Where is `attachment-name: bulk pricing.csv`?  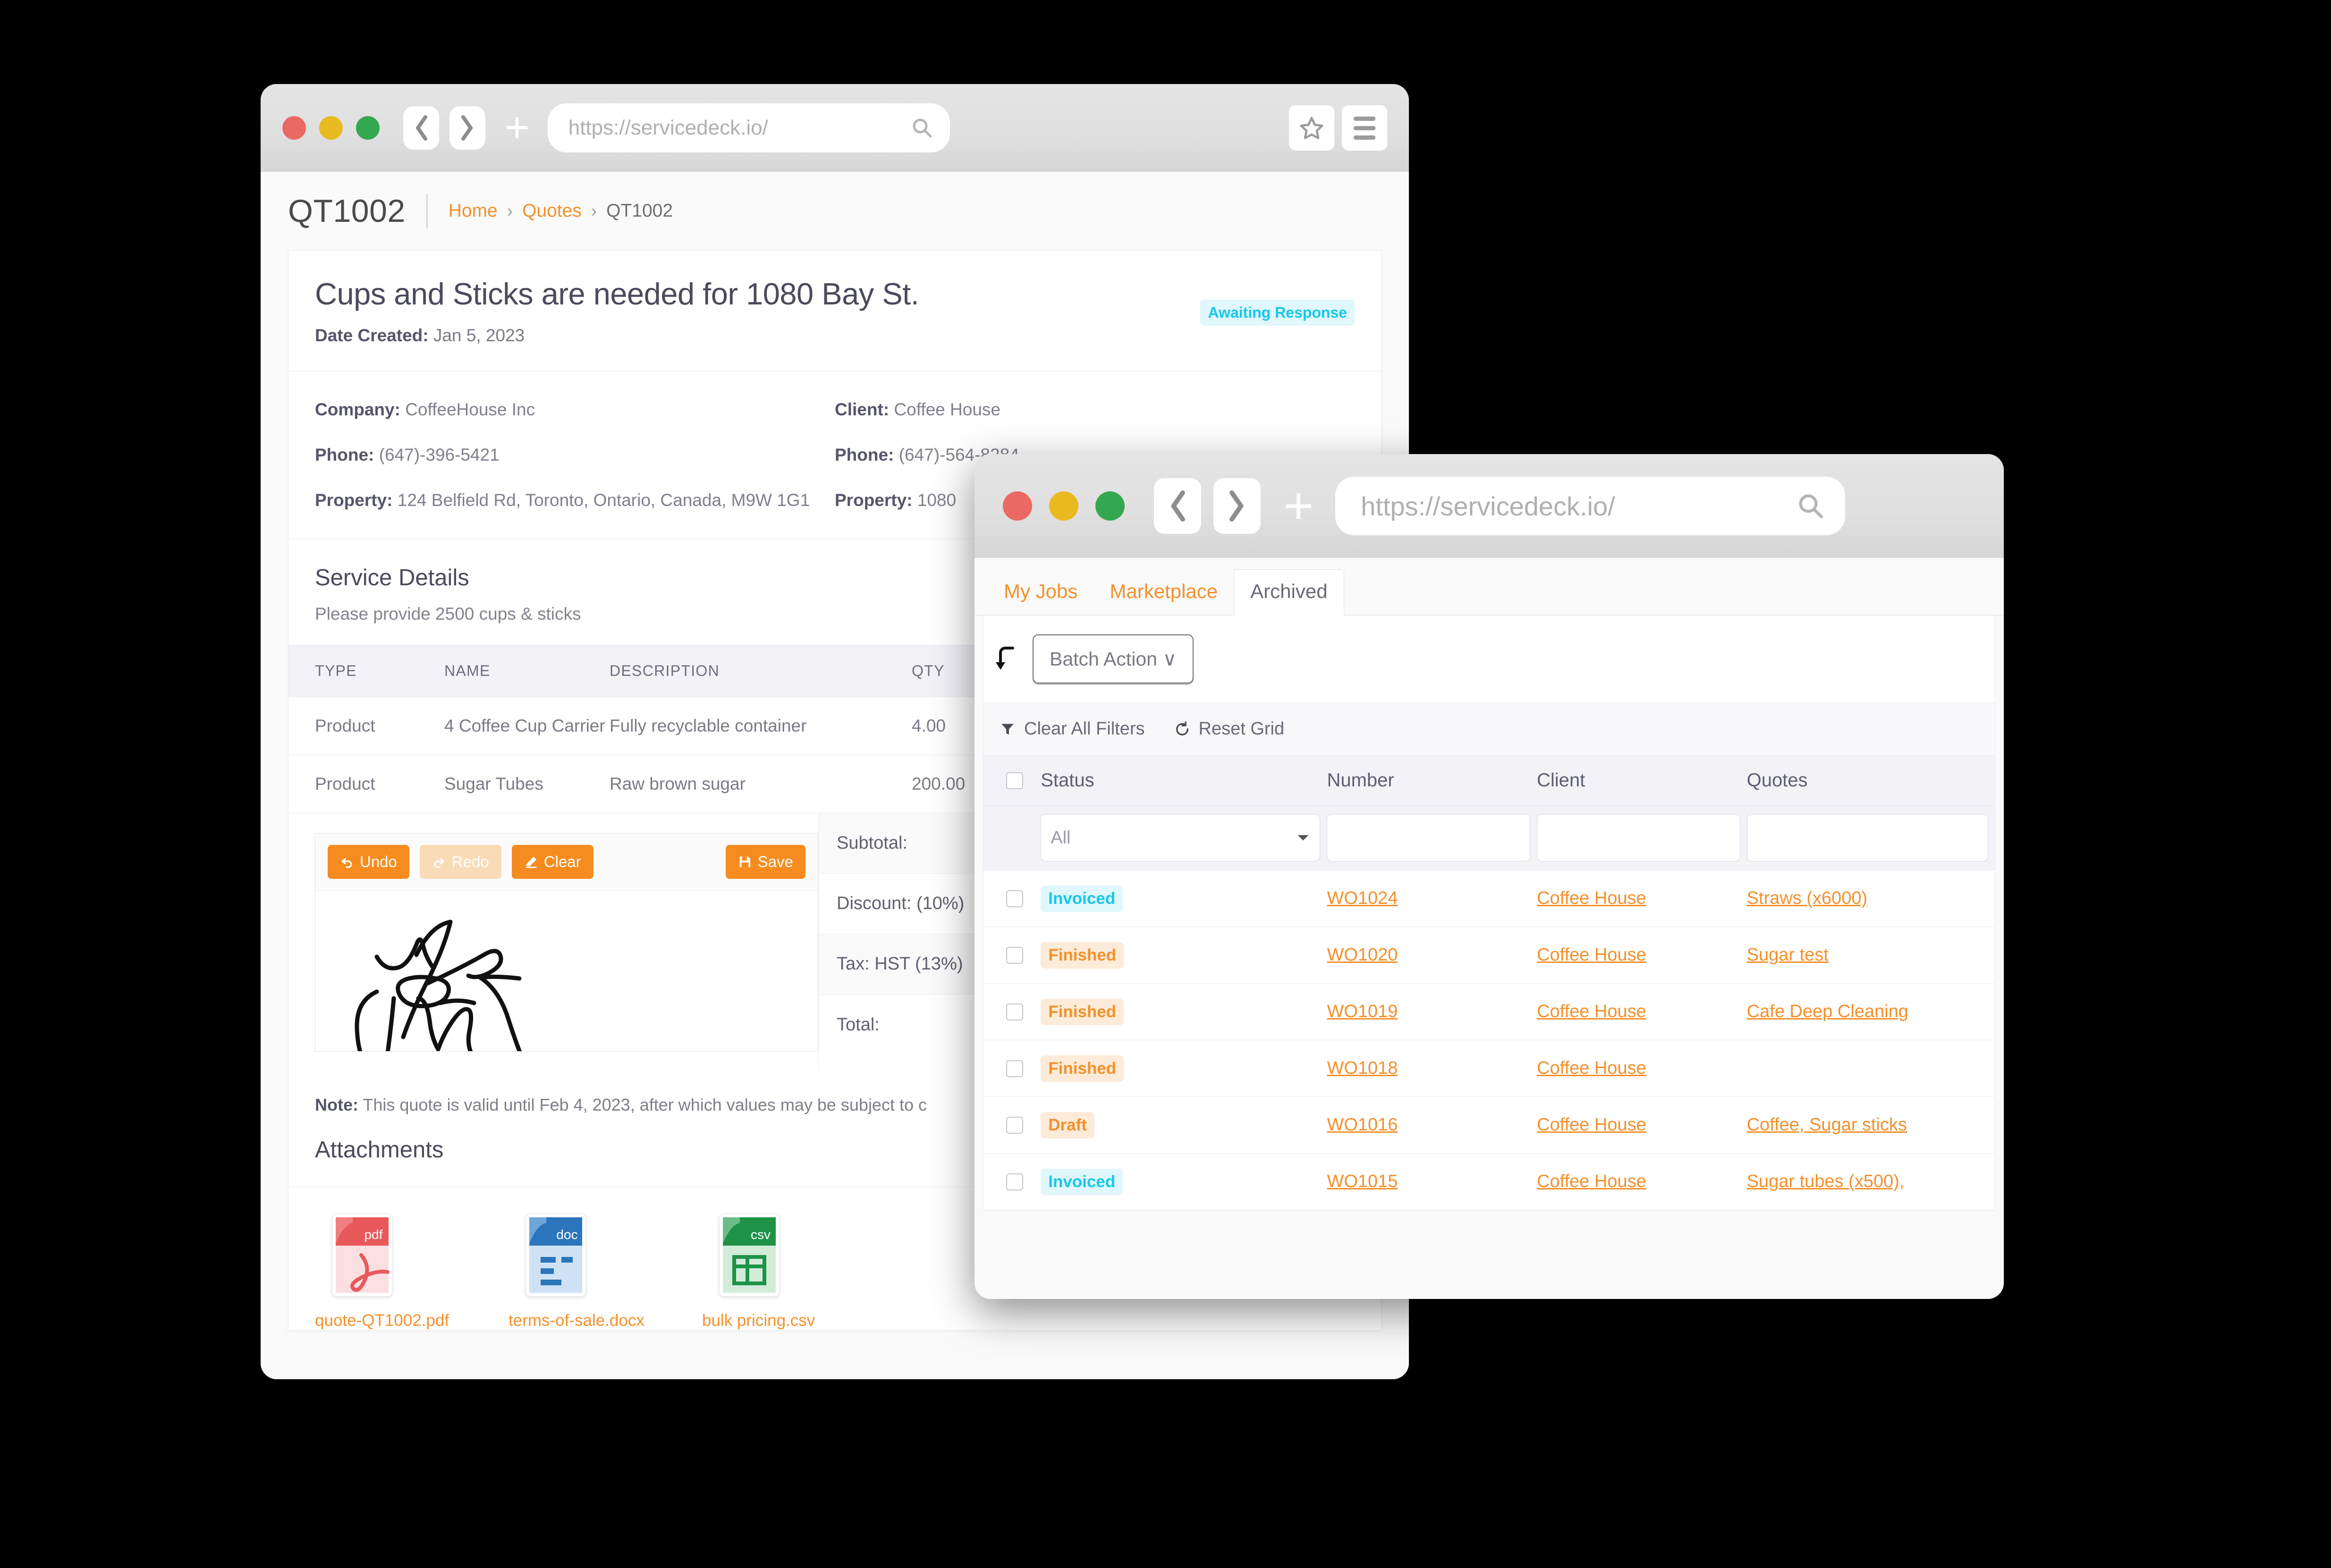 attachment-name: bulk pricing.csv is located at coordinates (799, 1321).